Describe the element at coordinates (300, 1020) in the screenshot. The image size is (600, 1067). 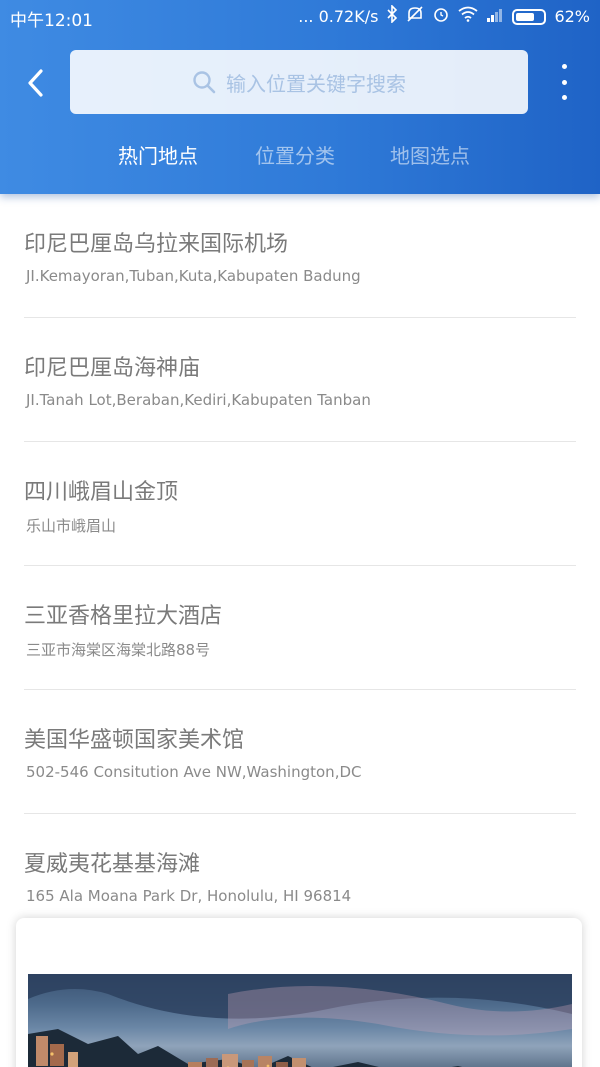
I see `featured-photo` at that location.